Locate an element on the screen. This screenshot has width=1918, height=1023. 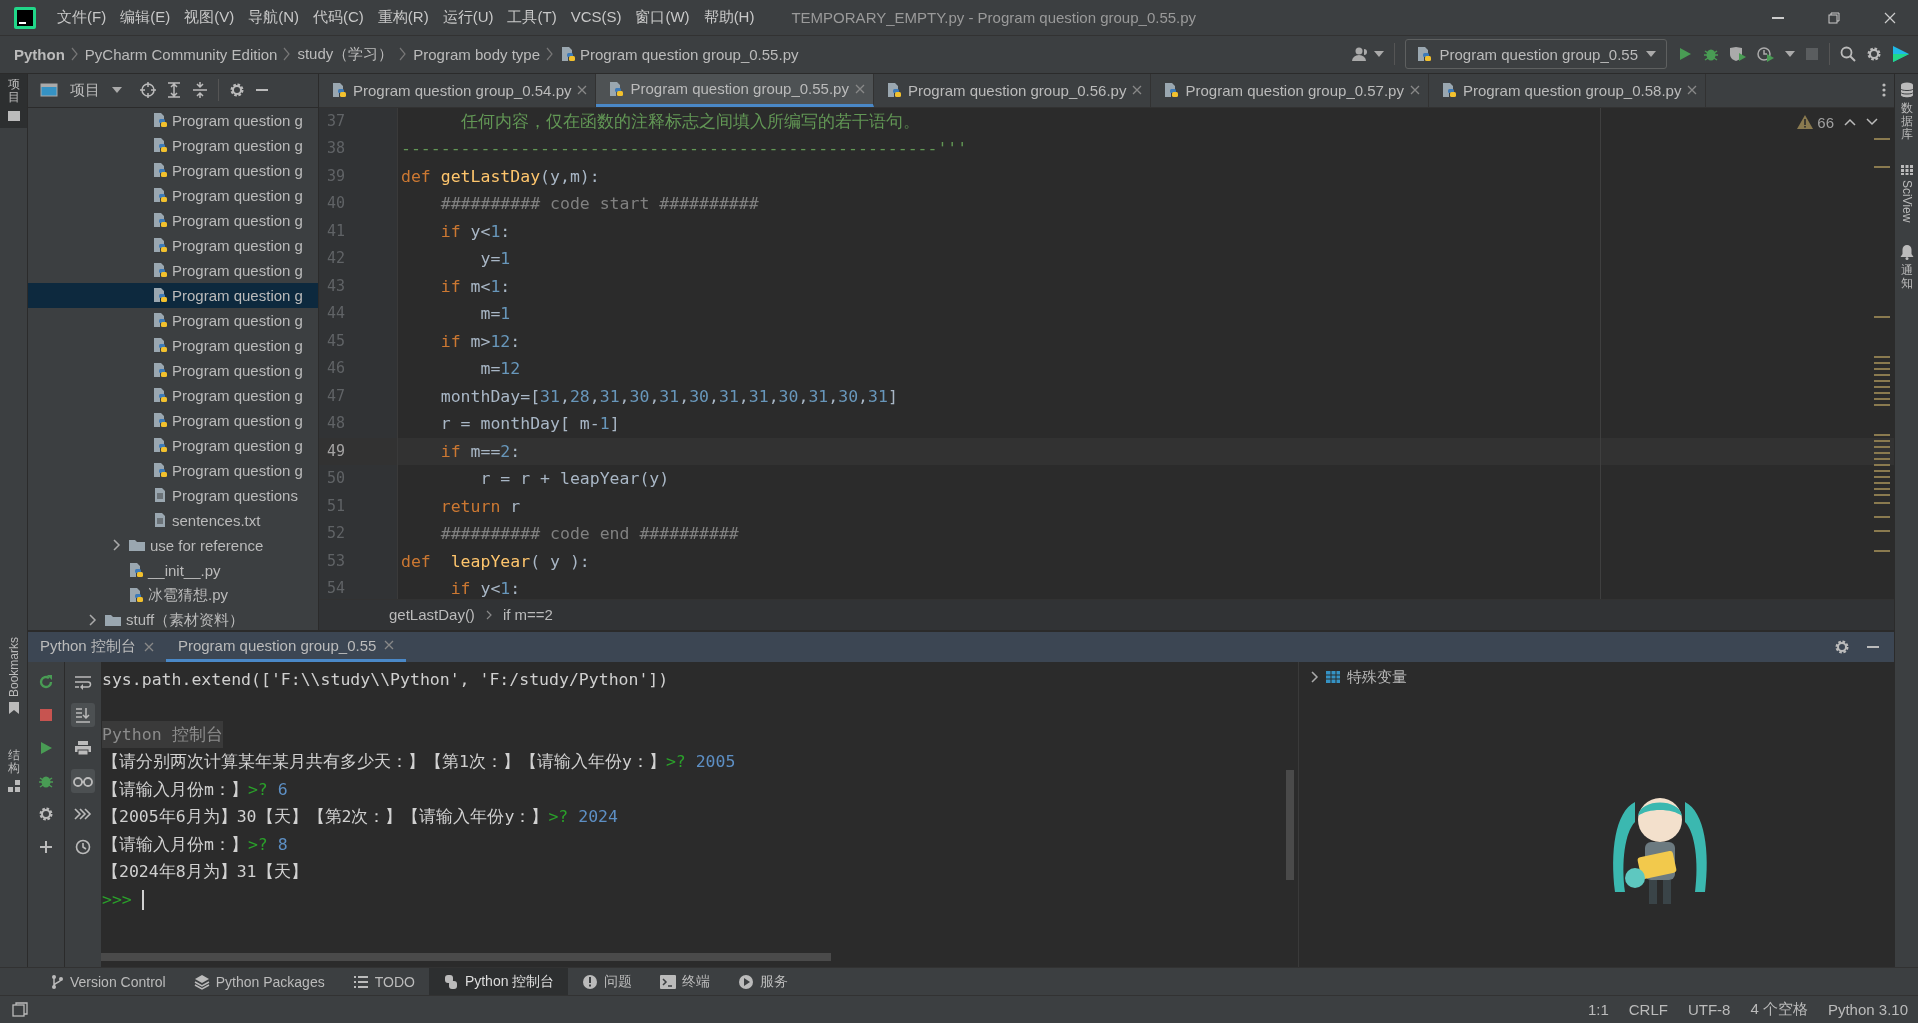
breadcrumb-item: study（学习） is located at coordinates (345, 54).